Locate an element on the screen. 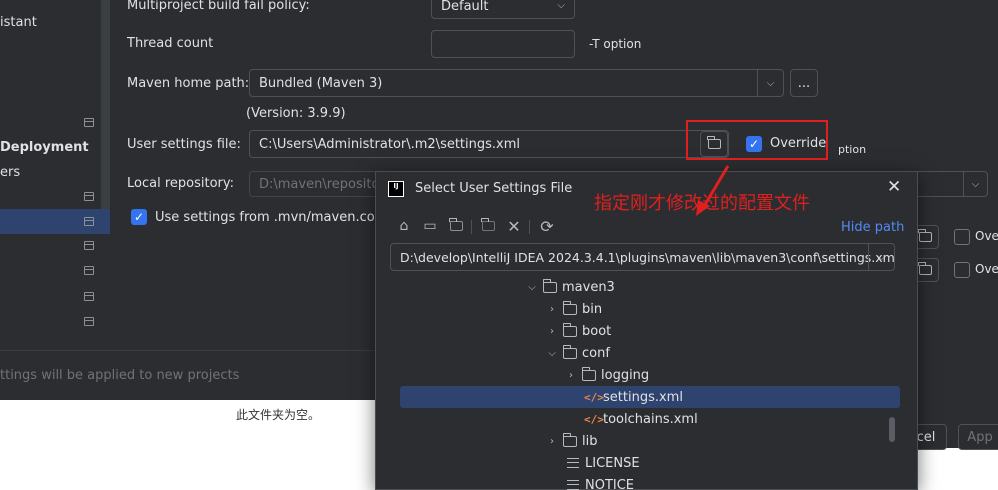  nav-item-deployment: Deployment is located at coordinates (44, 147).